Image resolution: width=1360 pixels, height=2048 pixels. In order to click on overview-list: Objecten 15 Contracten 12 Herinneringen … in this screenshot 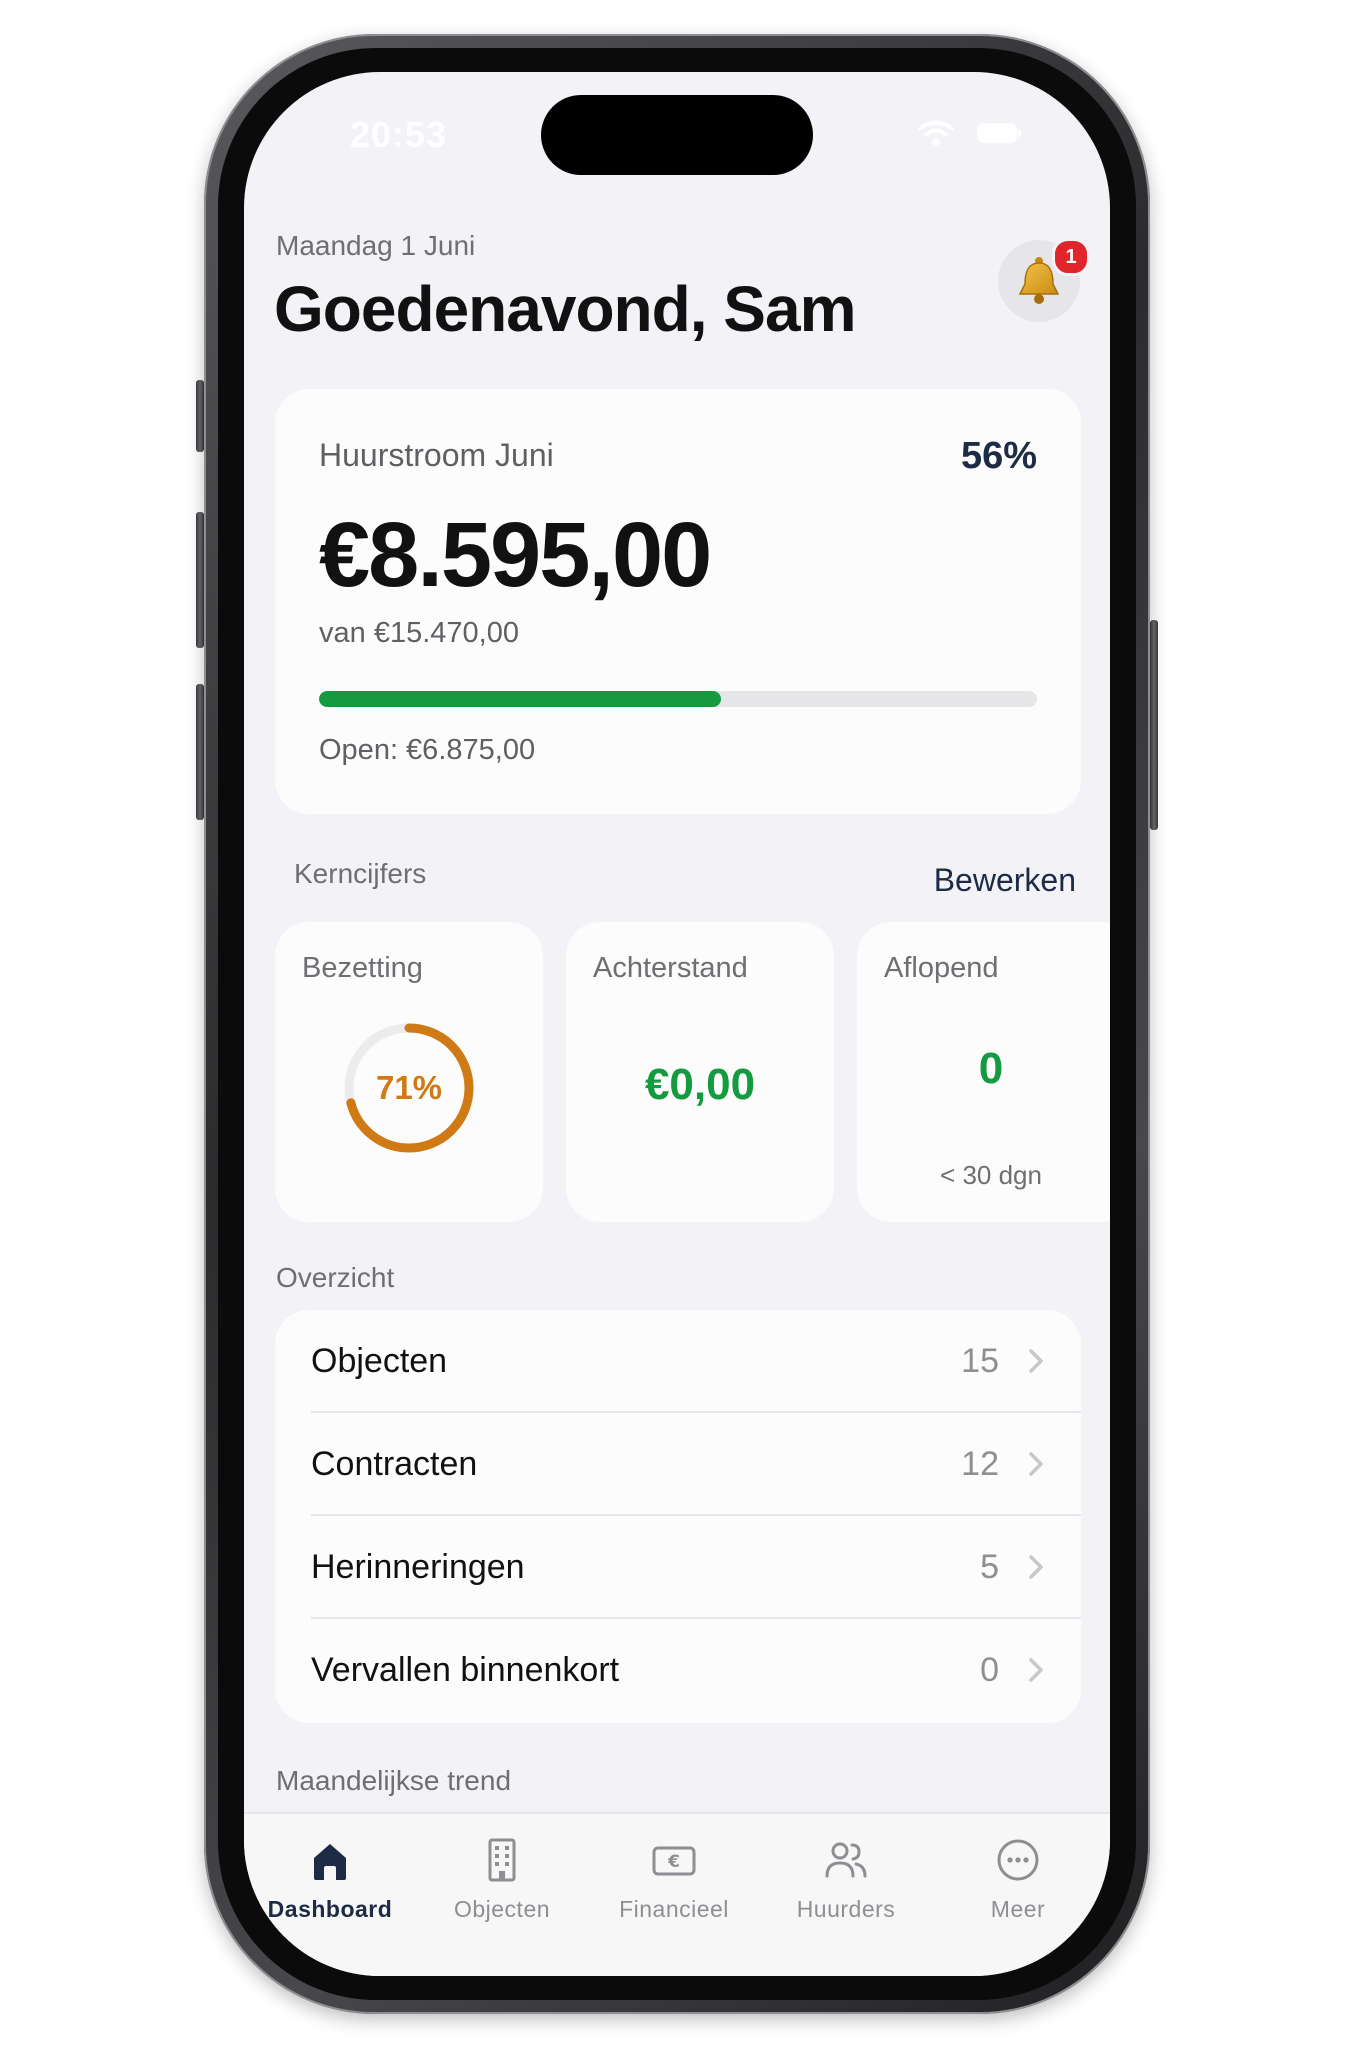, I will do `click(678, 1516)`.